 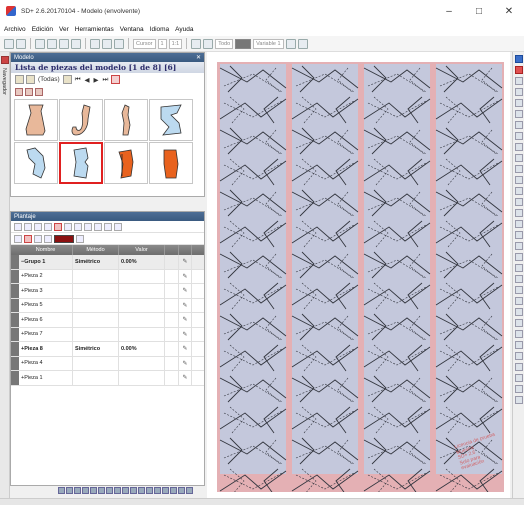 I want to click on piece-row: + Pieza 4 ✎, so click(x=107, y=363).